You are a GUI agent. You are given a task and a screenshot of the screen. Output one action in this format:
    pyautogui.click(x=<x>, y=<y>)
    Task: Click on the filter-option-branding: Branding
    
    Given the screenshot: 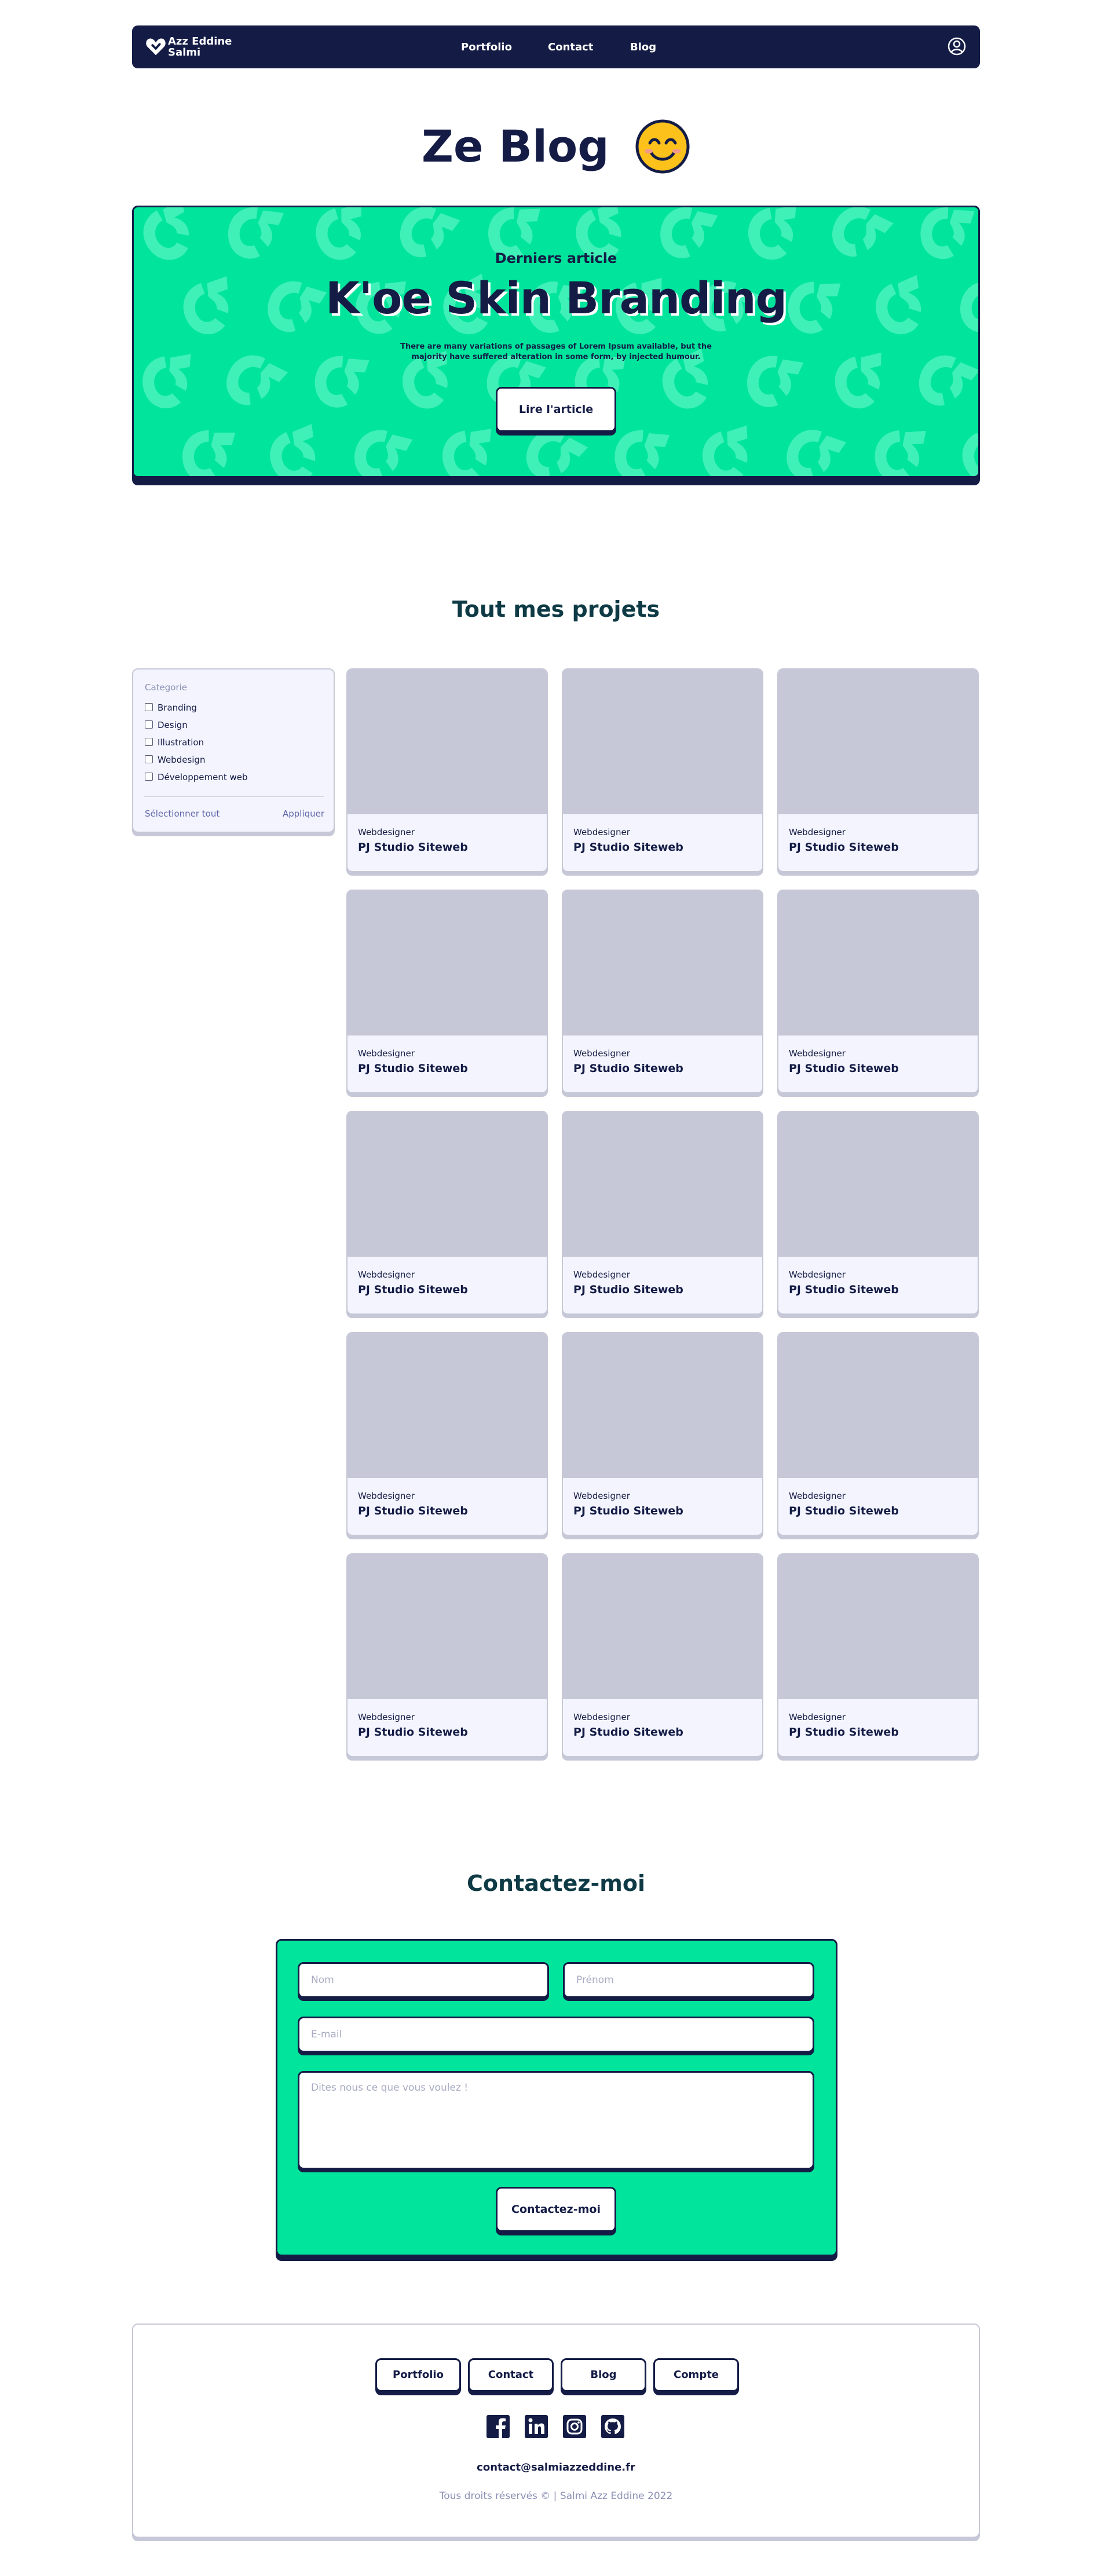 What is the action you would take?
    pyautogui.click(x=171, y=707)
    